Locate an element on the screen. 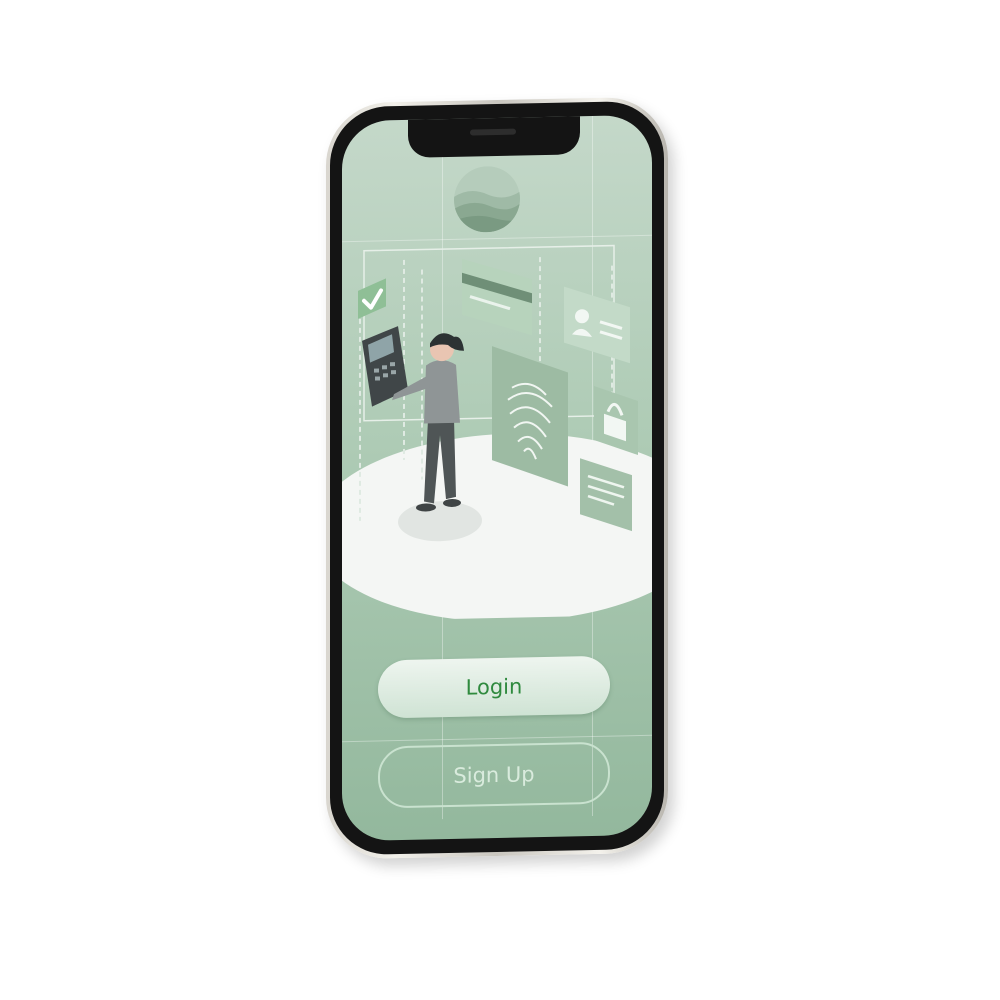 This screenshot has width=1000, height=1000. speaker-grille is located at coordinates (493, 132).